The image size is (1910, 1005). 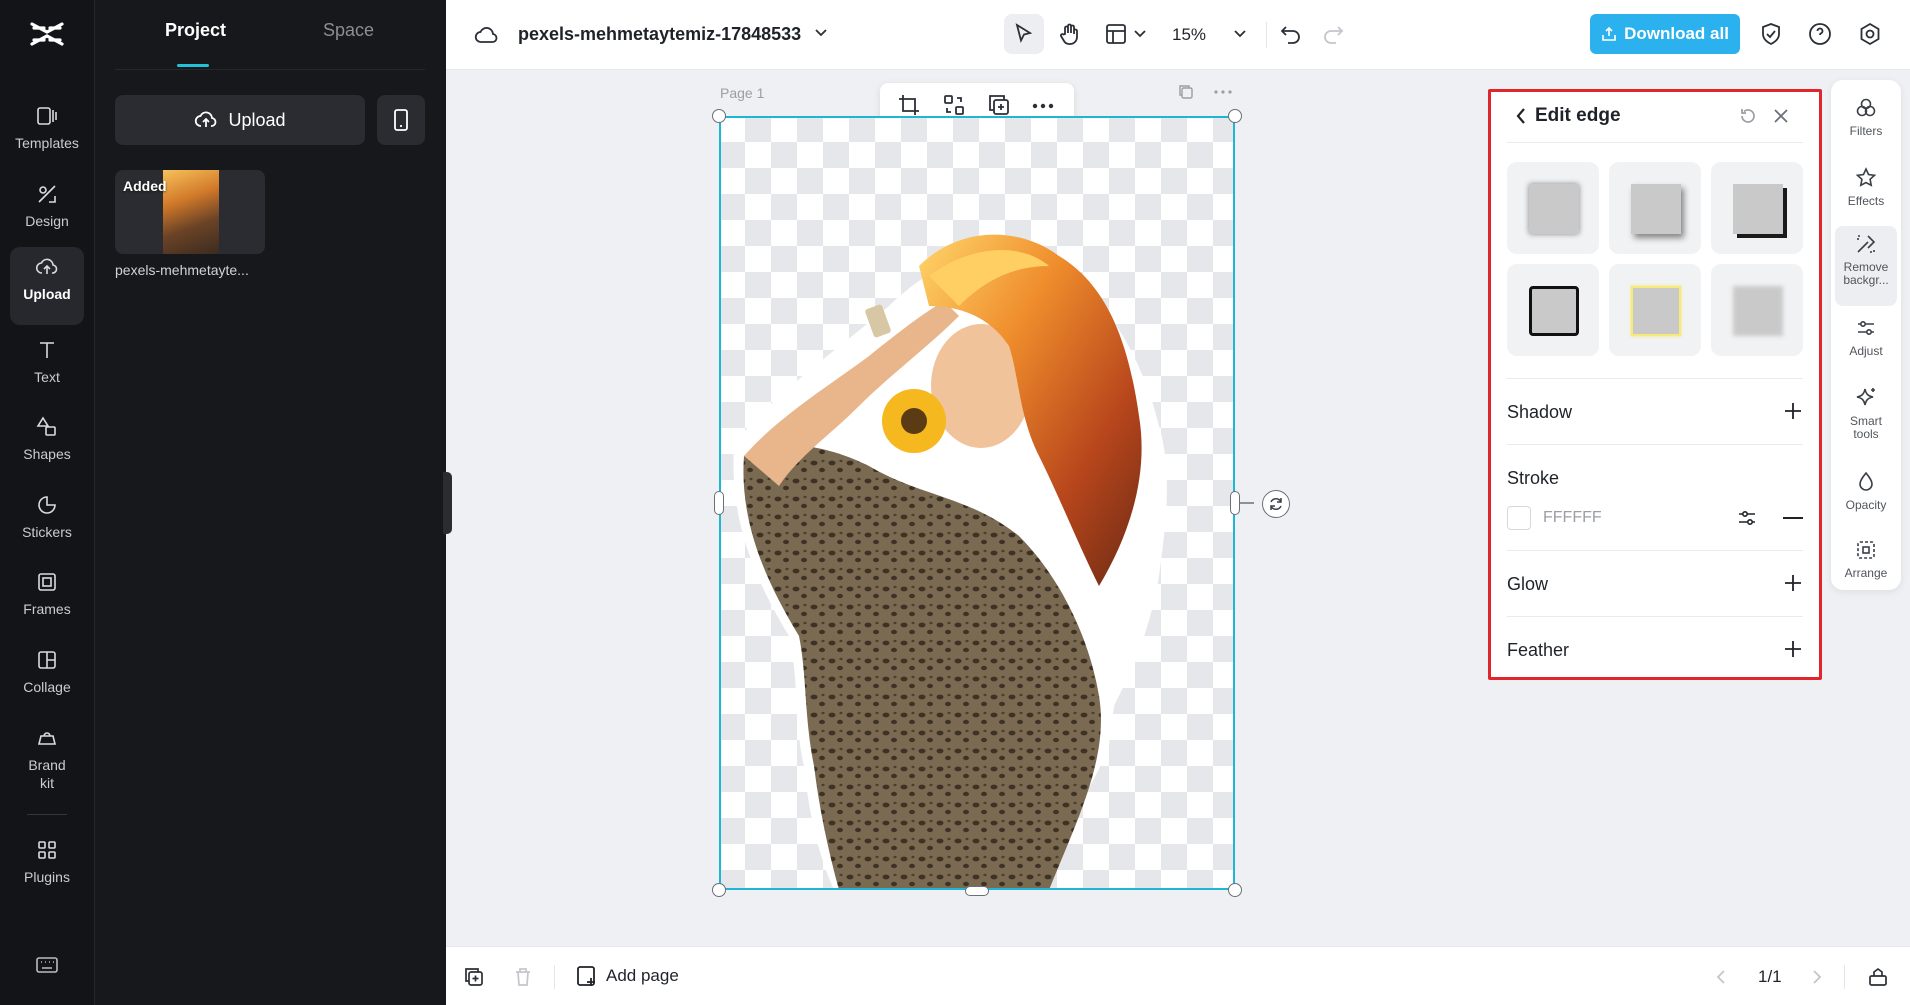 I want to click on rail-divider, so click(x=47, y=814).